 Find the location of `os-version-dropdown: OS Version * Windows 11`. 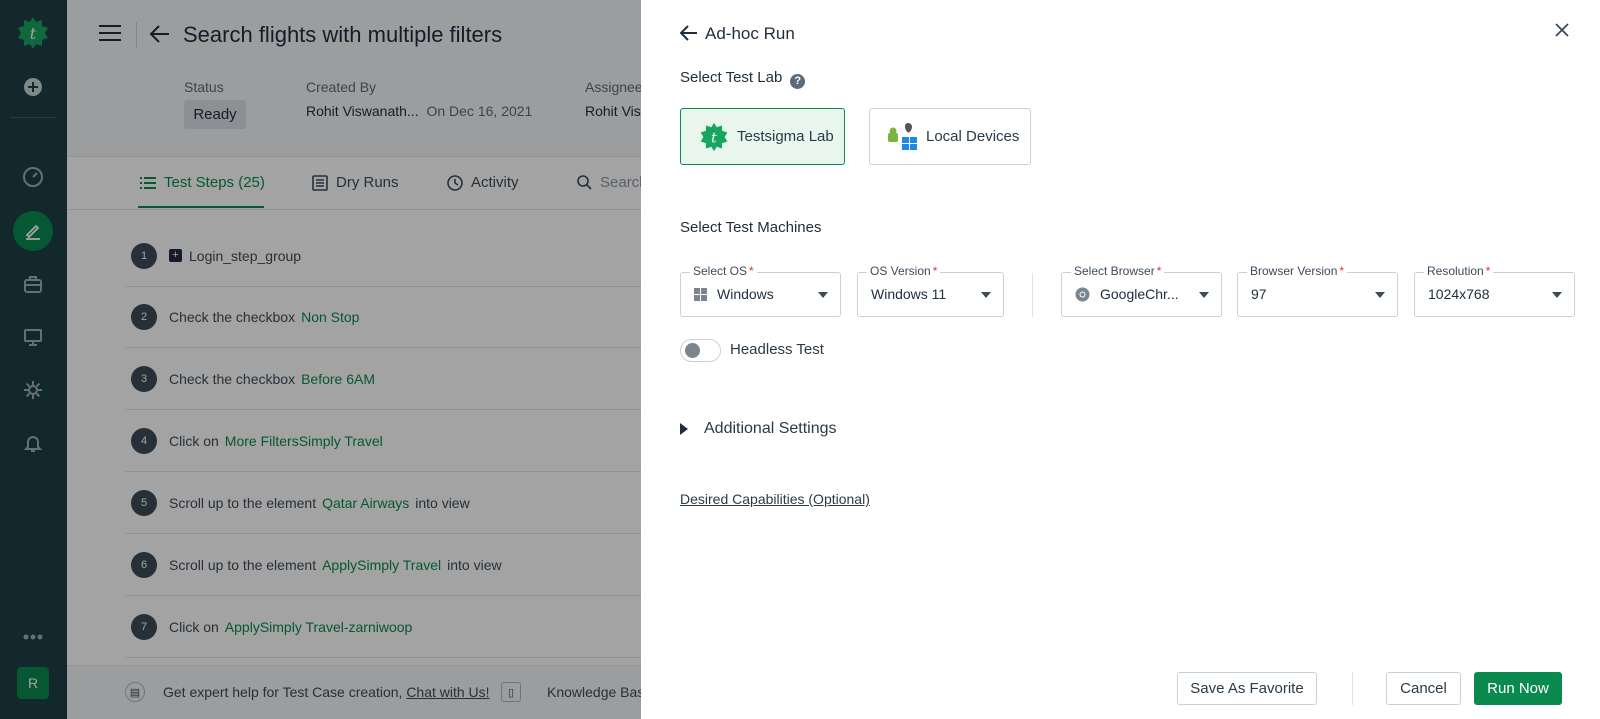

os-version-dropdown: OS Version * Windows 11 is located at coordinates (930, 290).